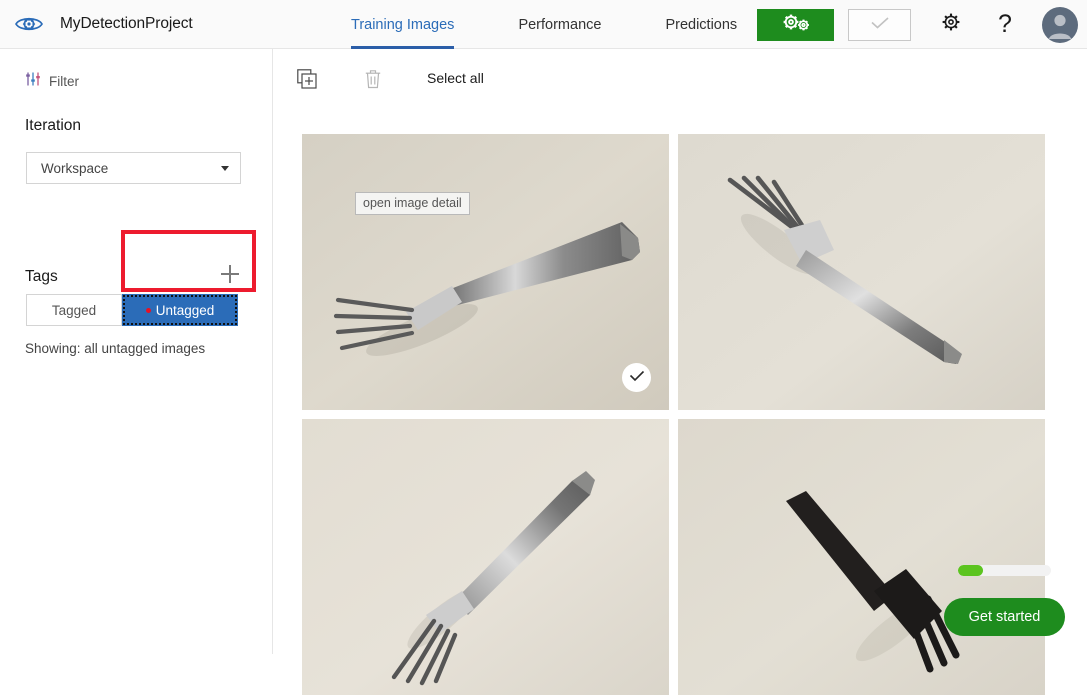 Image resolution: width=1087 pixels, height=695 pixels. What do you see at coordinates (33, 81) in the screenshot?
I see `sliders-icon` at bounding box center [33, 81].